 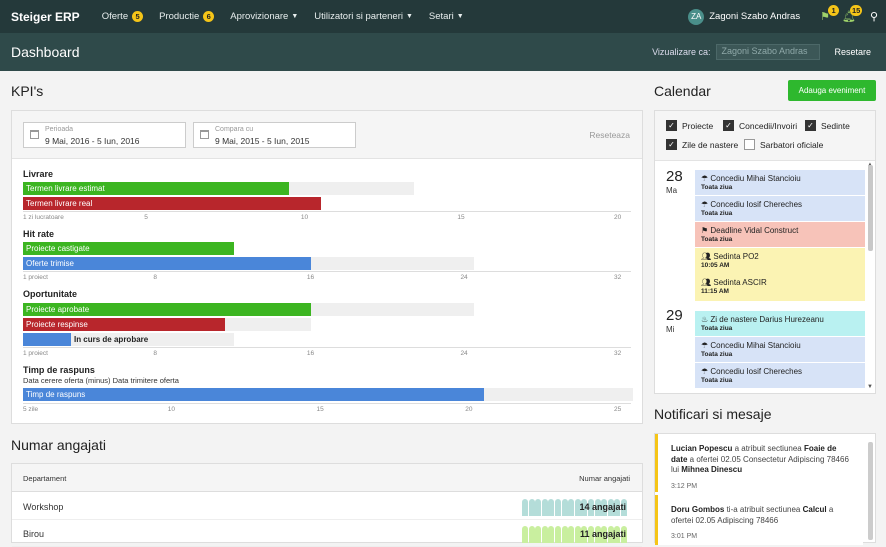 I want to click on filter-sarbatori: Sarbatori oficiale, so click(x=783, y=144).